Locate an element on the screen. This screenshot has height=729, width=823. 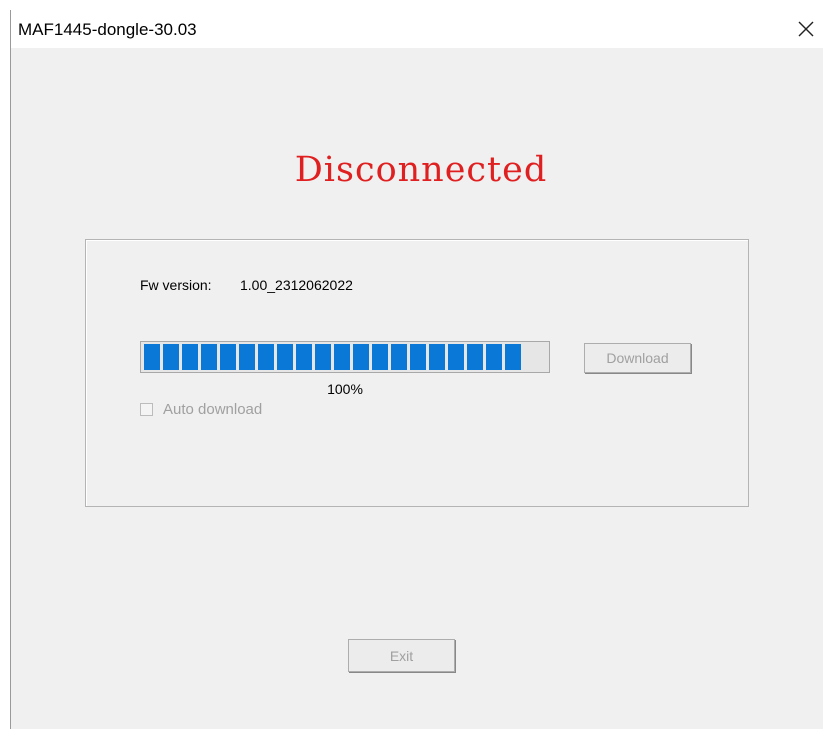
download-progress-bar is located at coordinates (345, 357).